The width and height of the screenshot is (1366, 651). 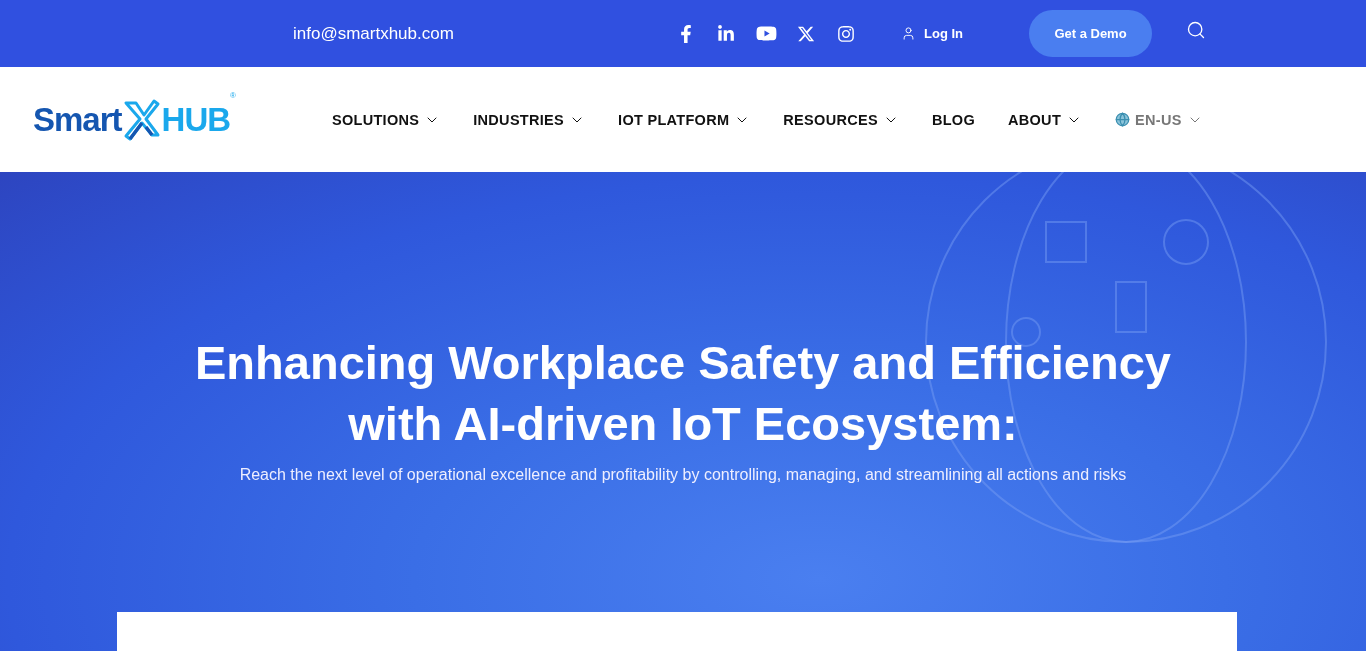 What do you see at coordinates (908, 33) in the screenshot?
I see `user-icon` at bounding box center [908, 33].